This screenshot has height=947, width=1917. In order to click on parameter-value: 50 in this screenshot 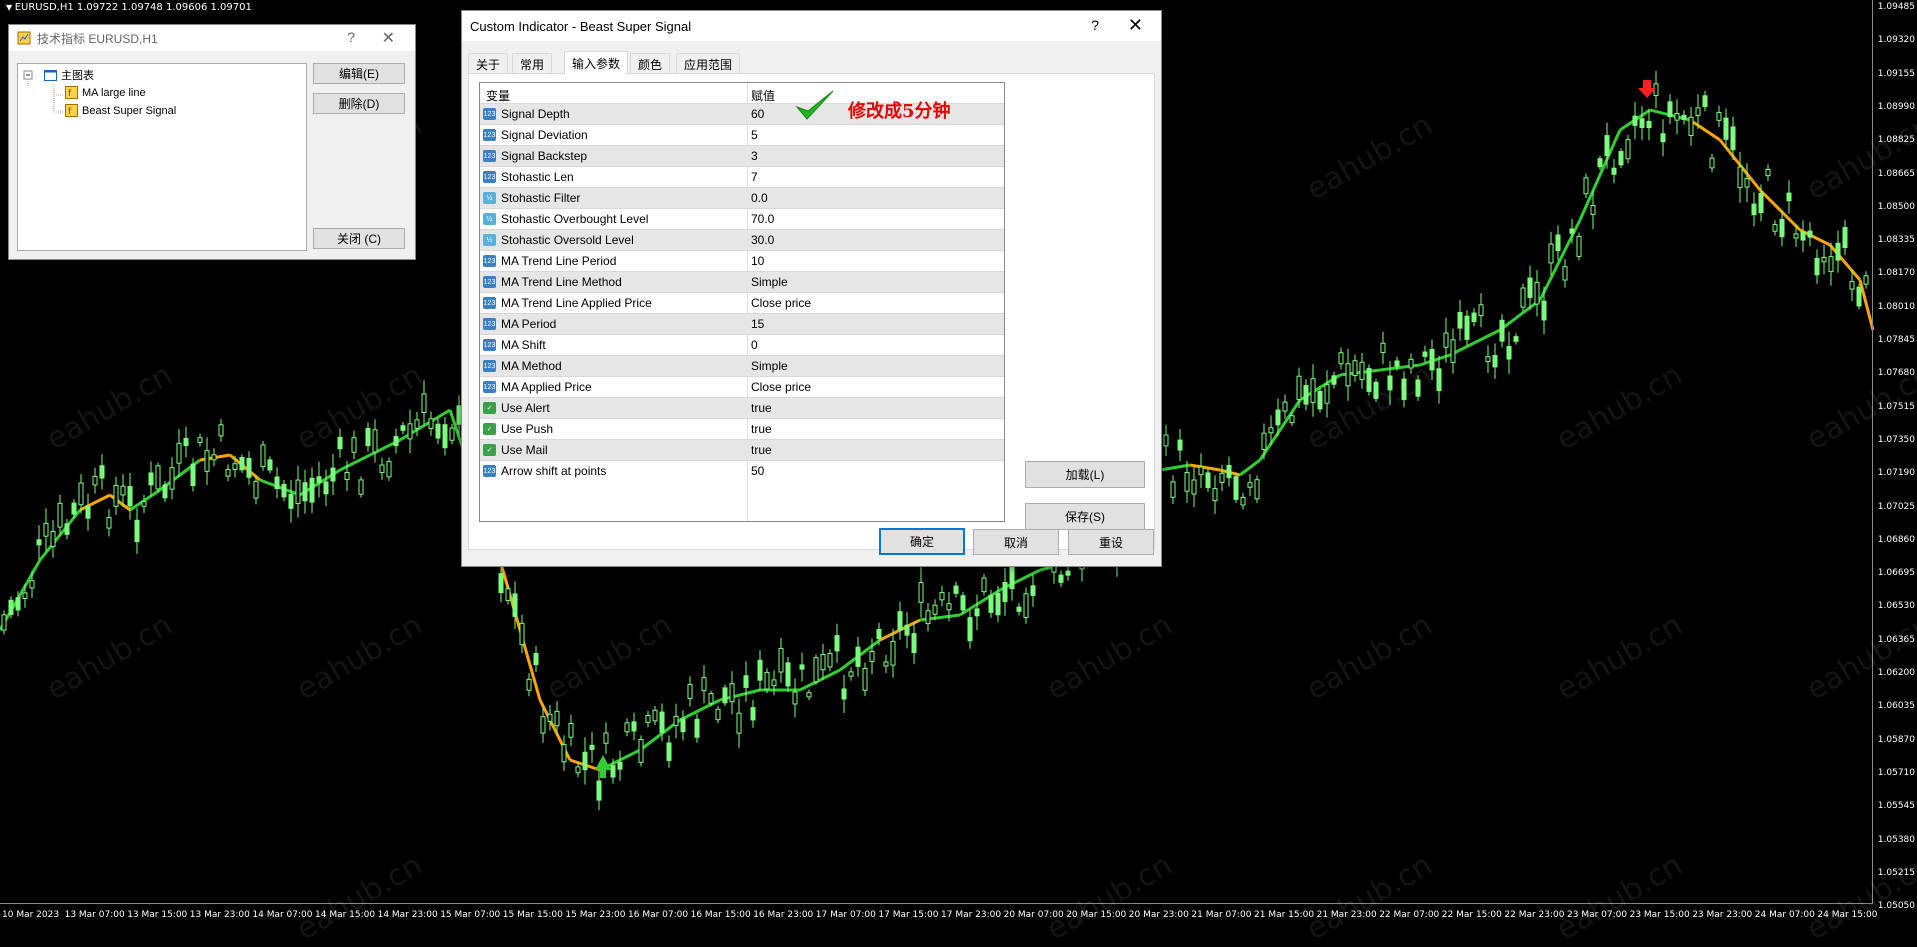, I will do `click(757, 471)`.